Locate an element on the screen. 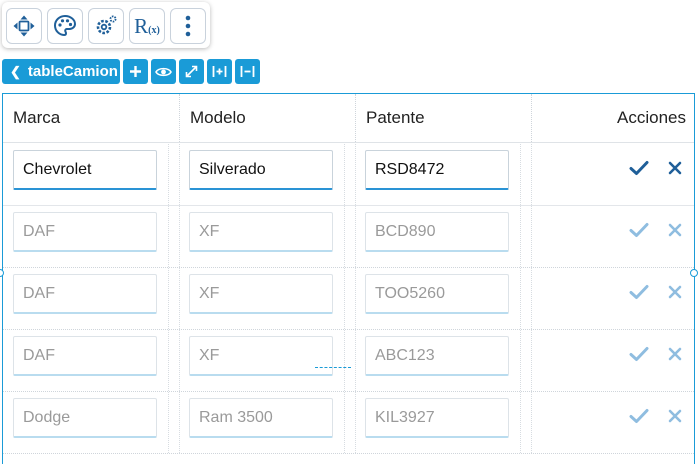  move-button is located at coordinates (24, 26).